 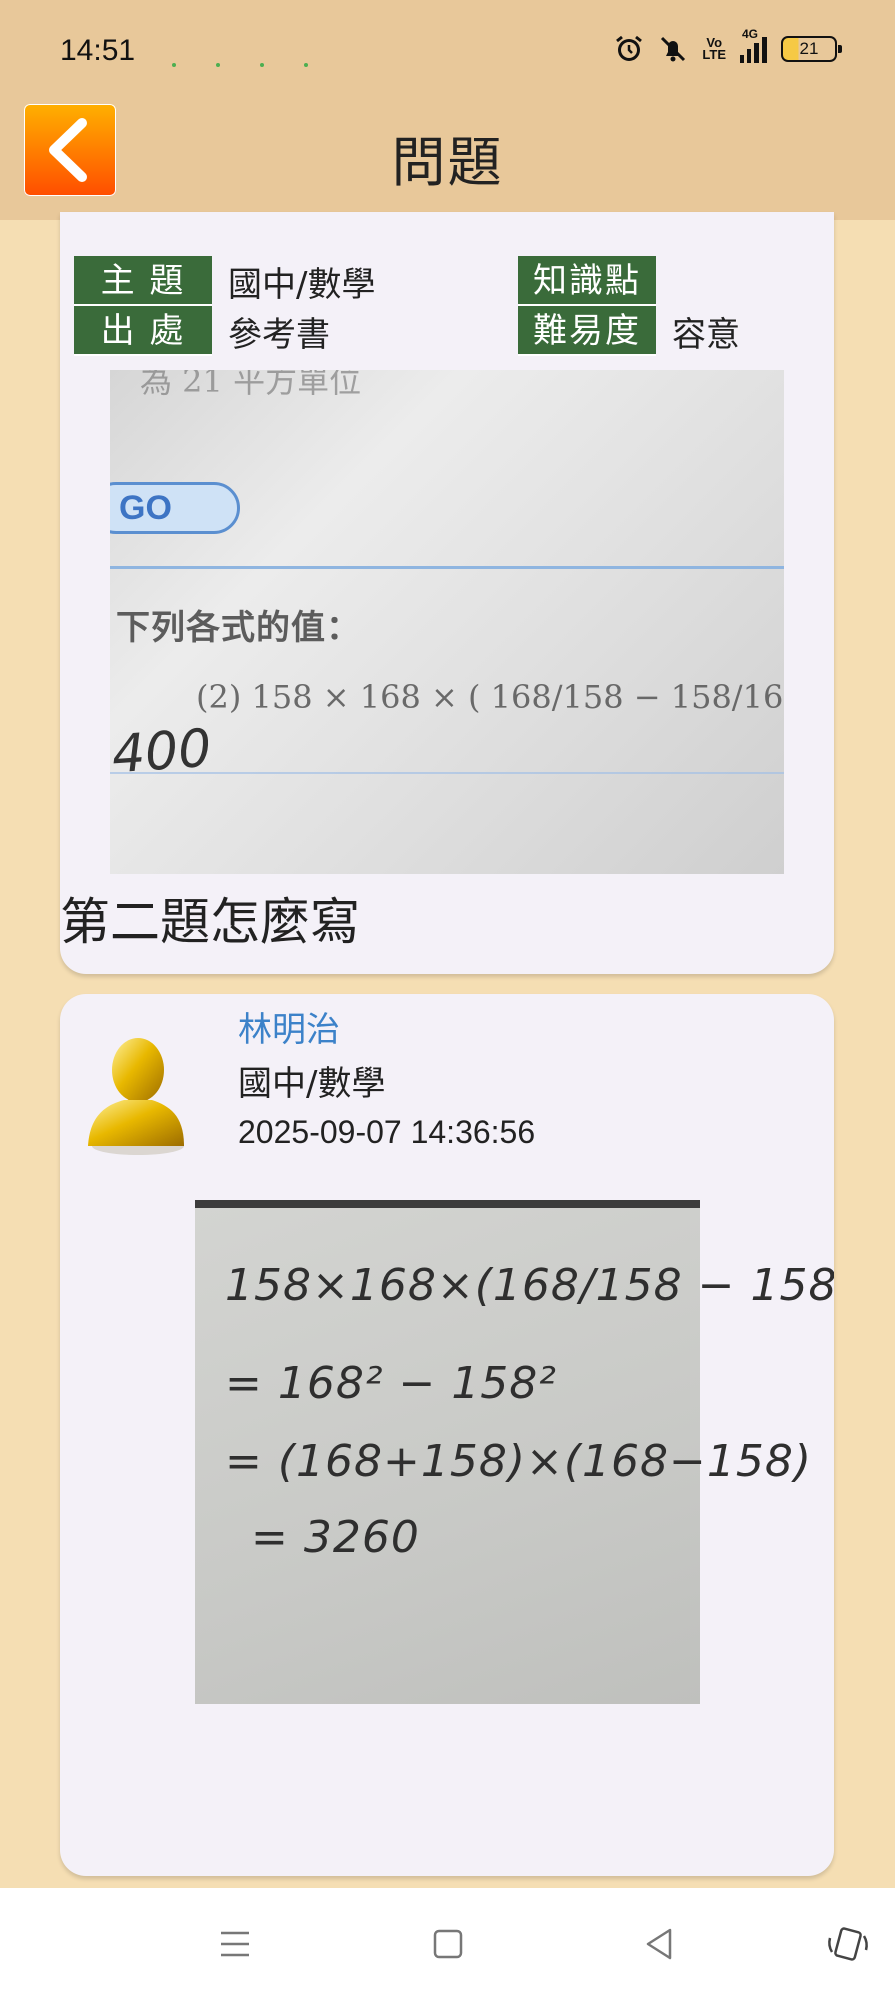 What do you see at coordinates (302, 284) in the screenshot?
I see `topic-value: 國中/數學` at bounding box center [302, 284].